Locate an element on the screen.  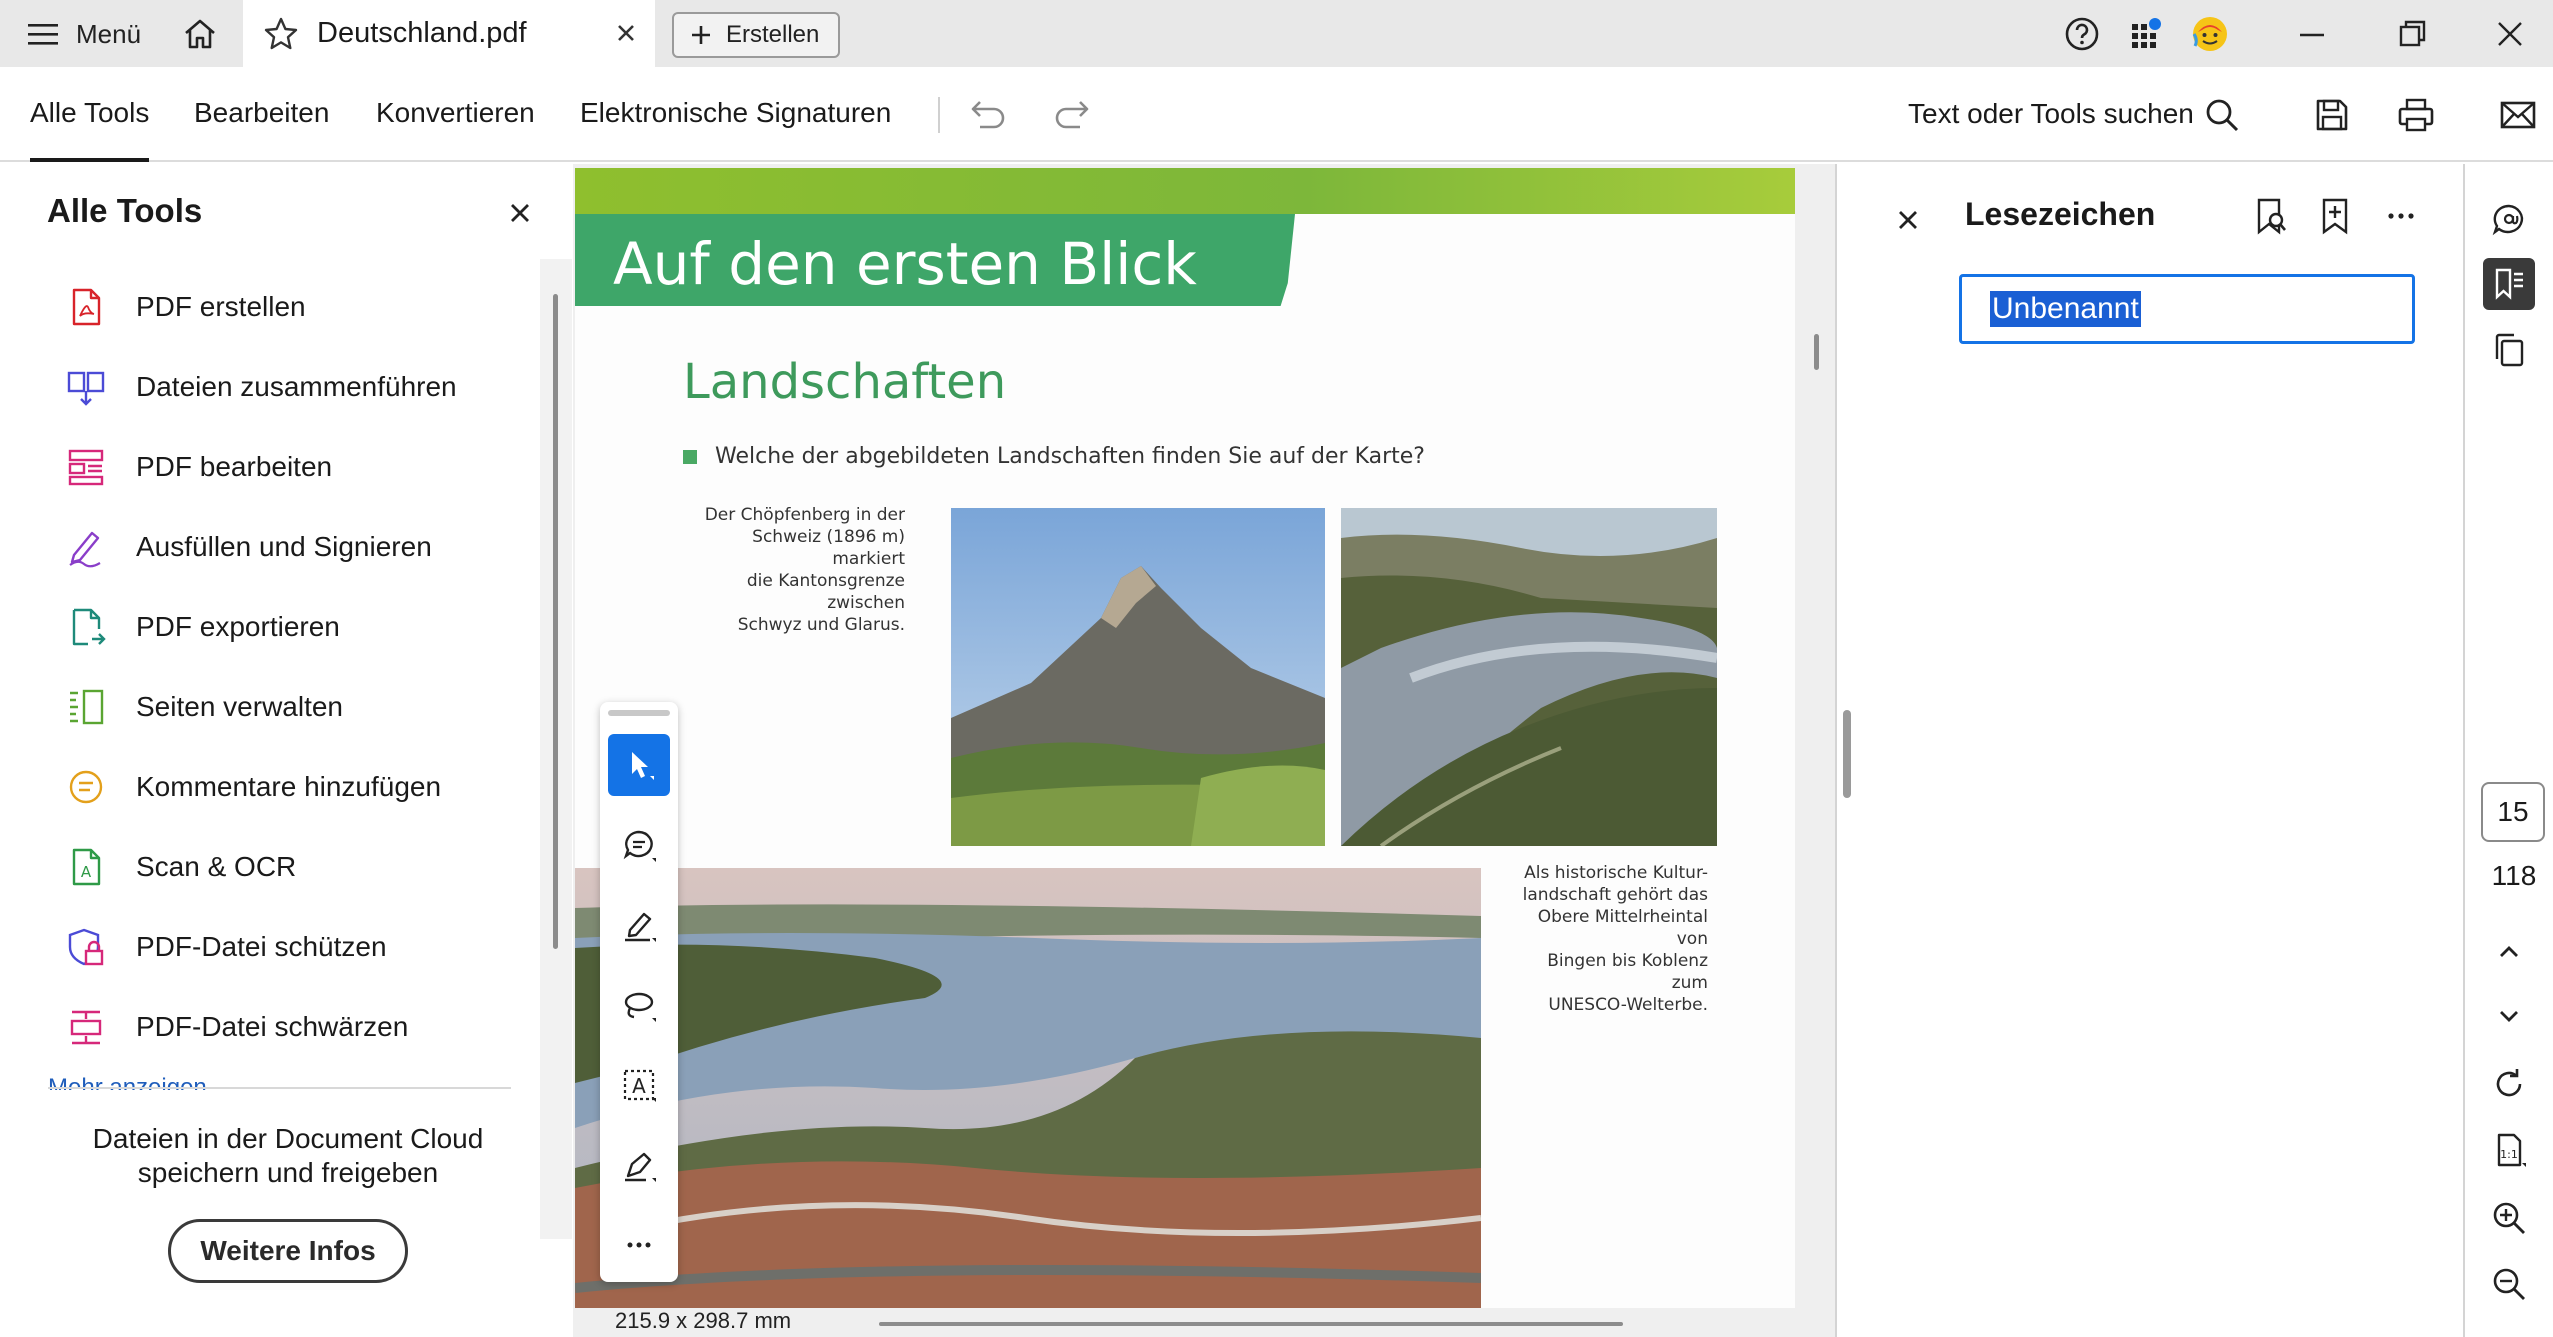
zoom-out-button is located at coordinates (2509, 1284).